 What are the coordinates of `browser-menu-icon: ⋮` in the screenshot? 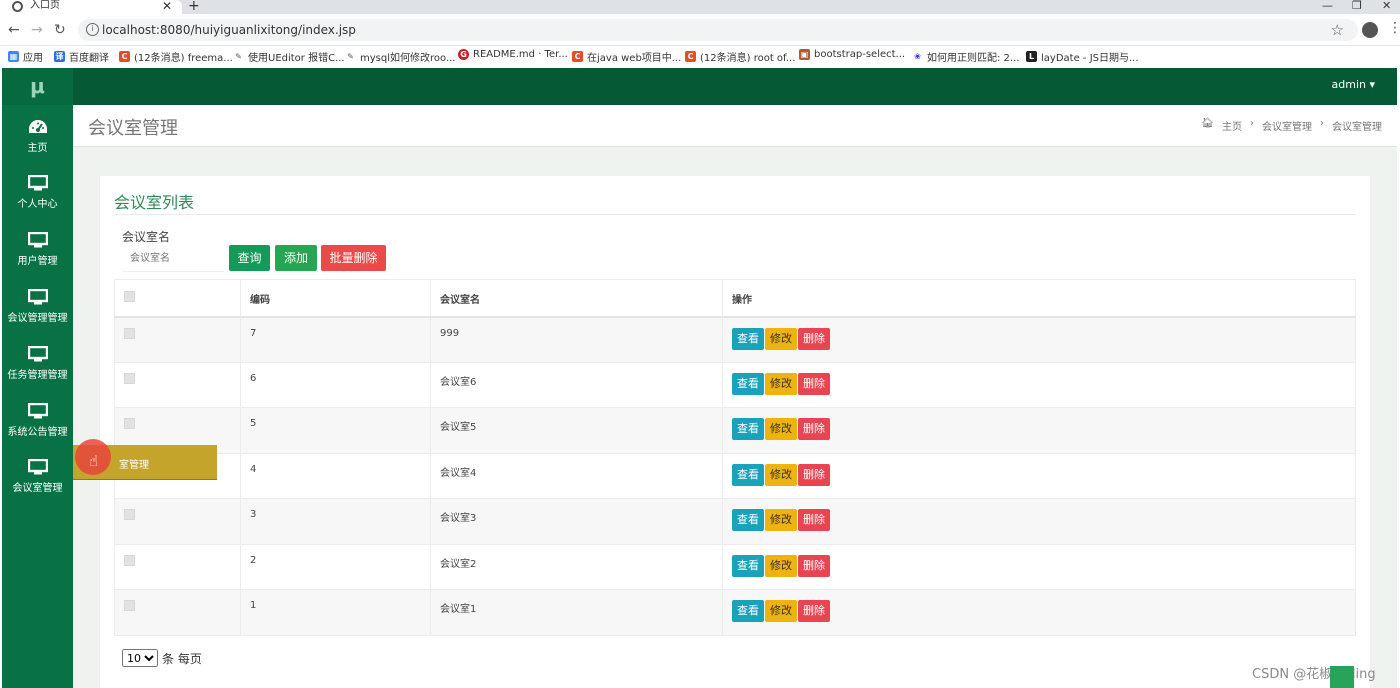 It's located at (1394, 28).